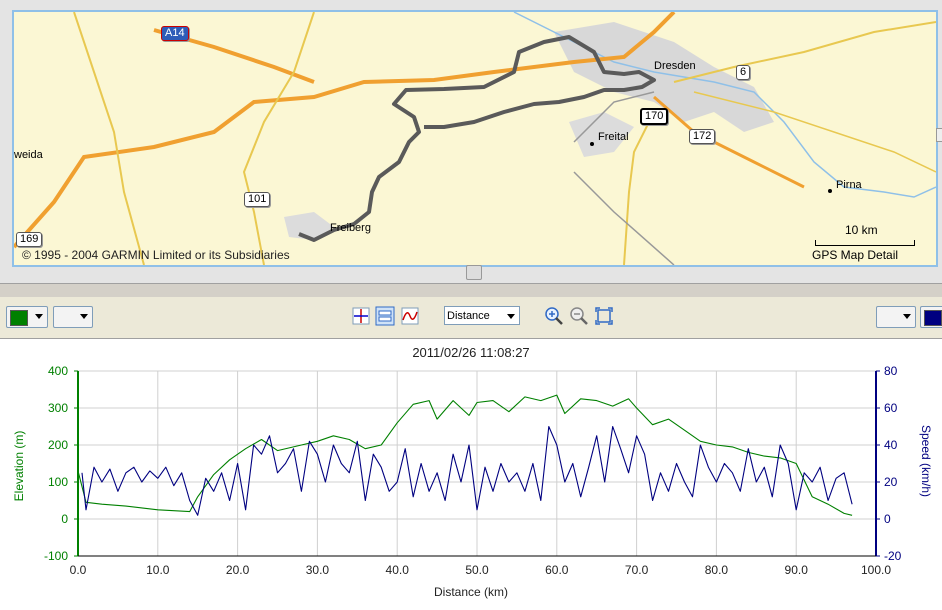 This screenshot has width=942, height=610. I want to click on tertiary-color-button, so click(896, 317).